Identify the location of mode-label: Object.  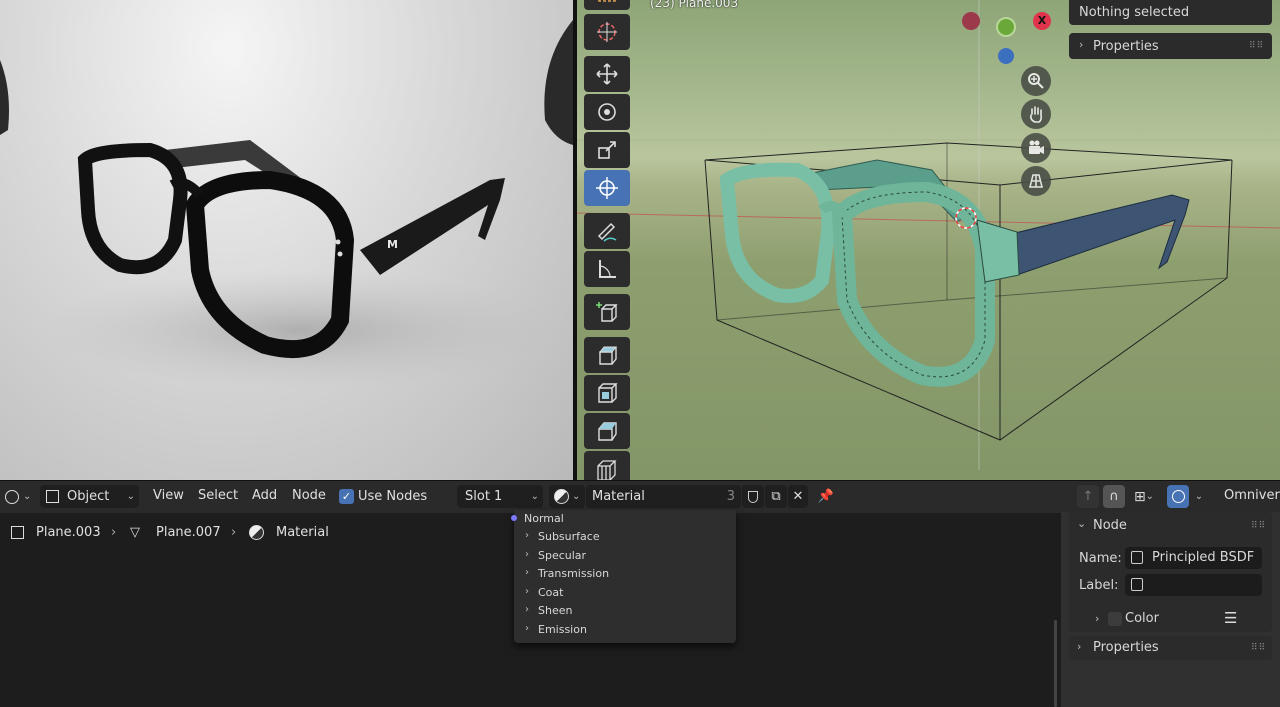
(88, 496).